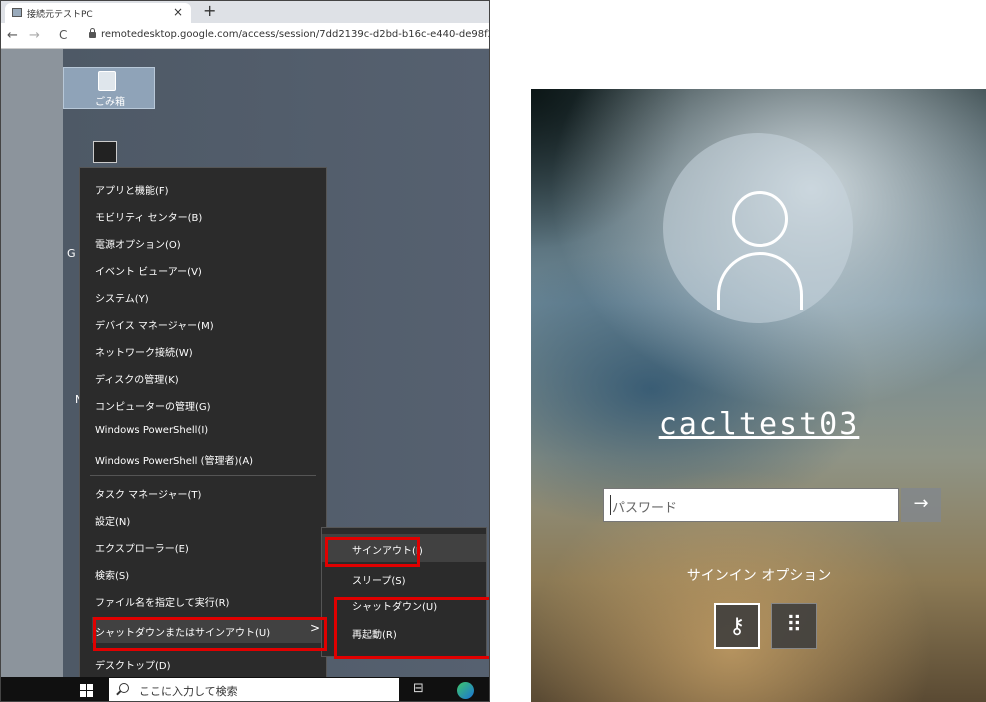 This screenshot has width=986, height=702. What do you see at coordinates (759, 575) in the screenshot?
I see `signin-options-label: サインイン オプション` at bounding box center [759, 575].